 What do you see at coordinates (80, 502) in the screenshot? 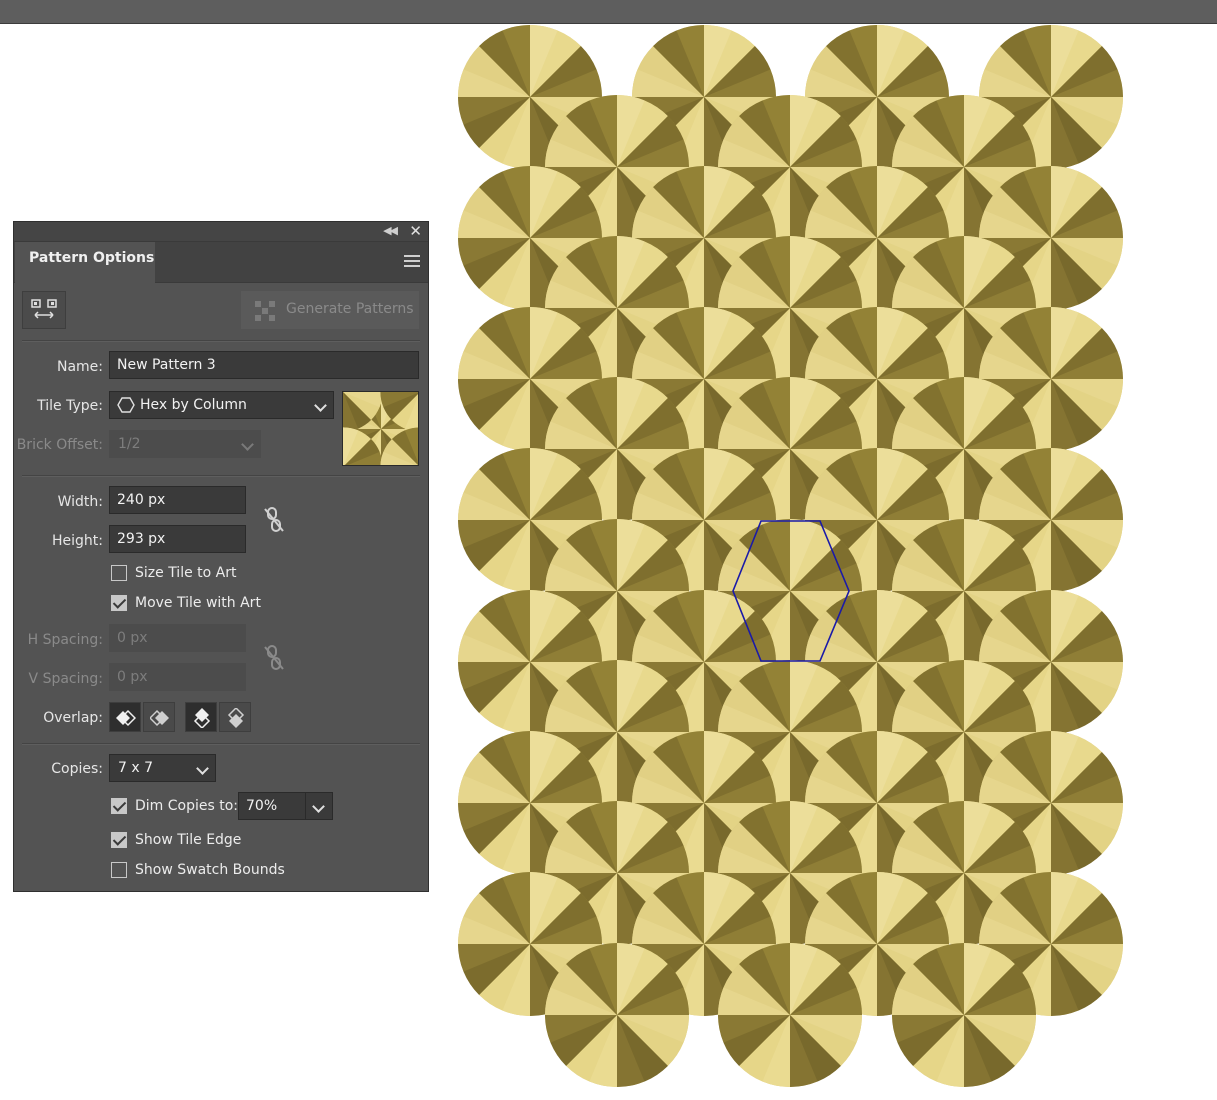
I see `width-label: Width:` at bounding box center [80, 502].